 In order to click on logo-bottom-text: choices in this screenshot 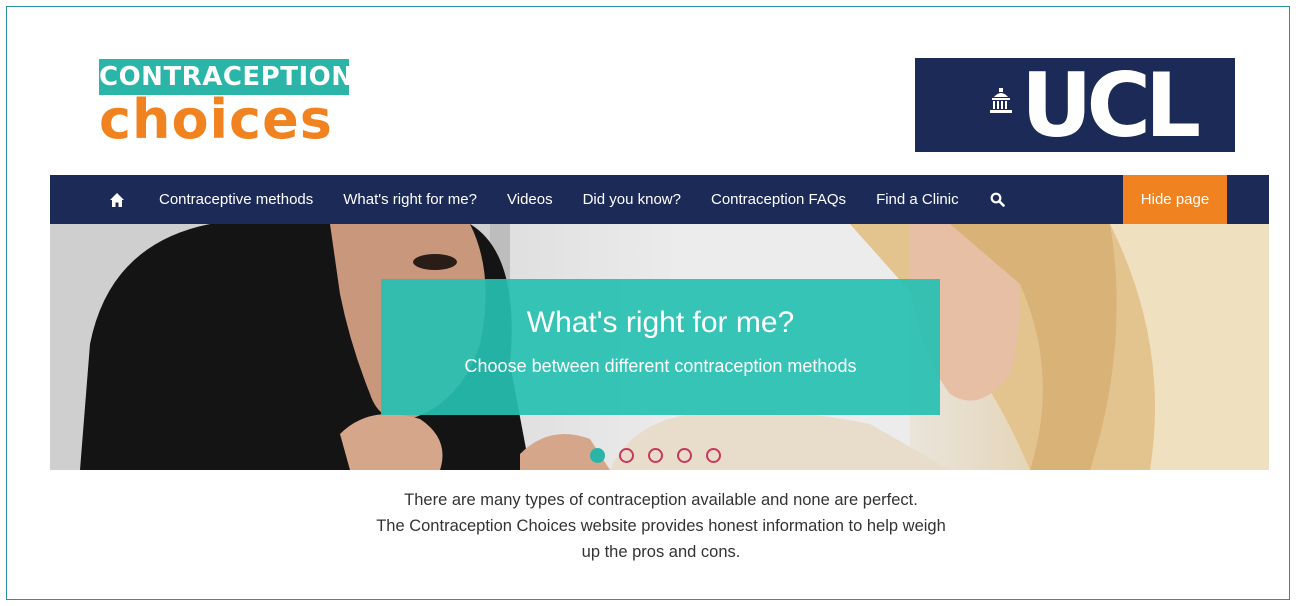, I will do `click(216, 119)`.